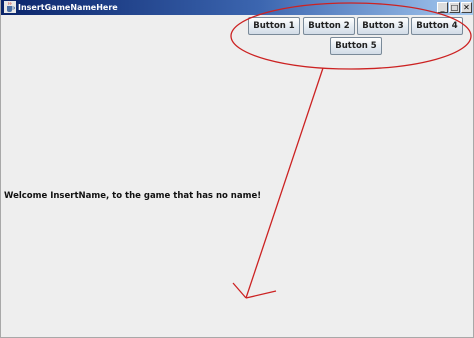 The width and height of the screenshot is (474, 338). What do you see at coordinates (274, 26) in the screenshot?
I see `button-1: Button 1` at bounding box center [274, 26].